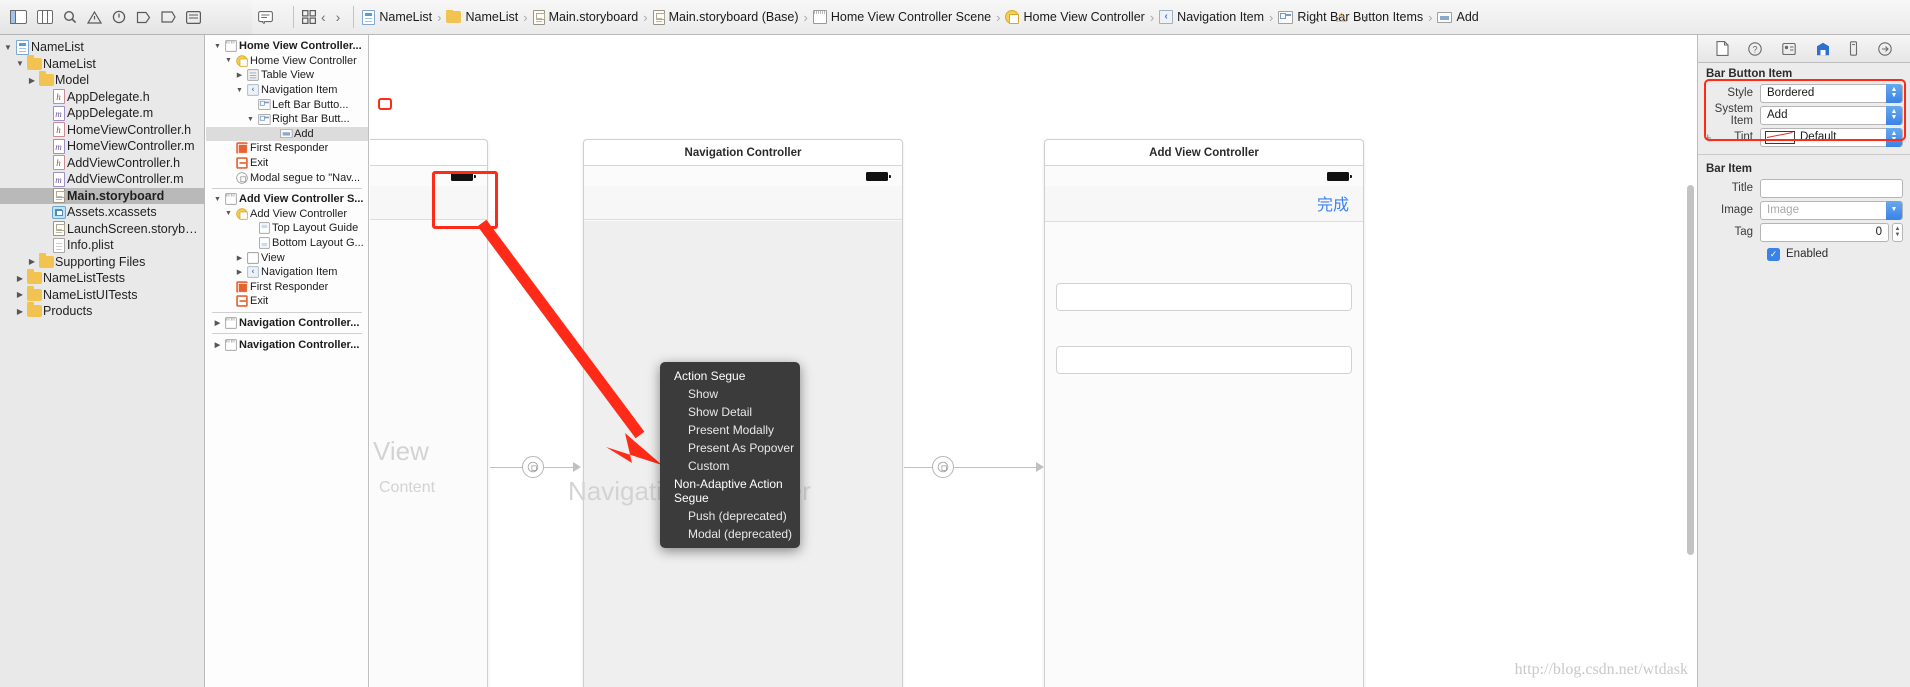 The width and height of the screenshot is (1910, 687). What do you see at coordinates (1824, 232) in the screenshot?
I see `tag-field: 0` at bounding box center [1824, 232].